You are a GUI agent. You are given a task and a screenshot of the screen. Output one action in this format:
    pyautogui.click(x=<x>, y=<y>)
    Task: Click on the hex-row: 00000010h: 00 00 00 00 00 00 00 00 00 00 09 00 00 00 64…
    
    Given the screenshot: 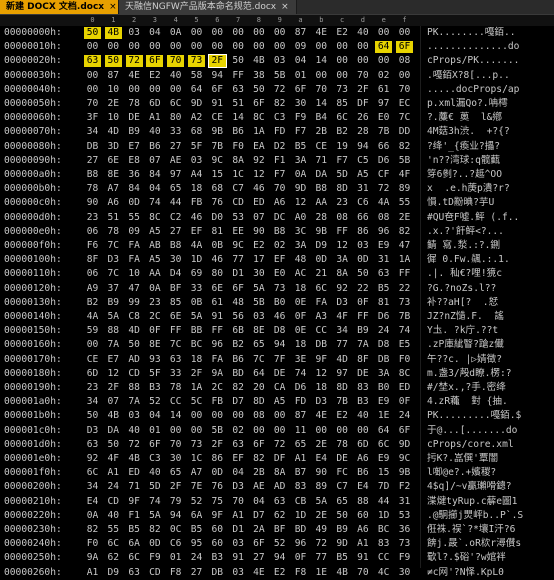 What is the action you would take?
    pyautogui.click(x=277, y=47)
    